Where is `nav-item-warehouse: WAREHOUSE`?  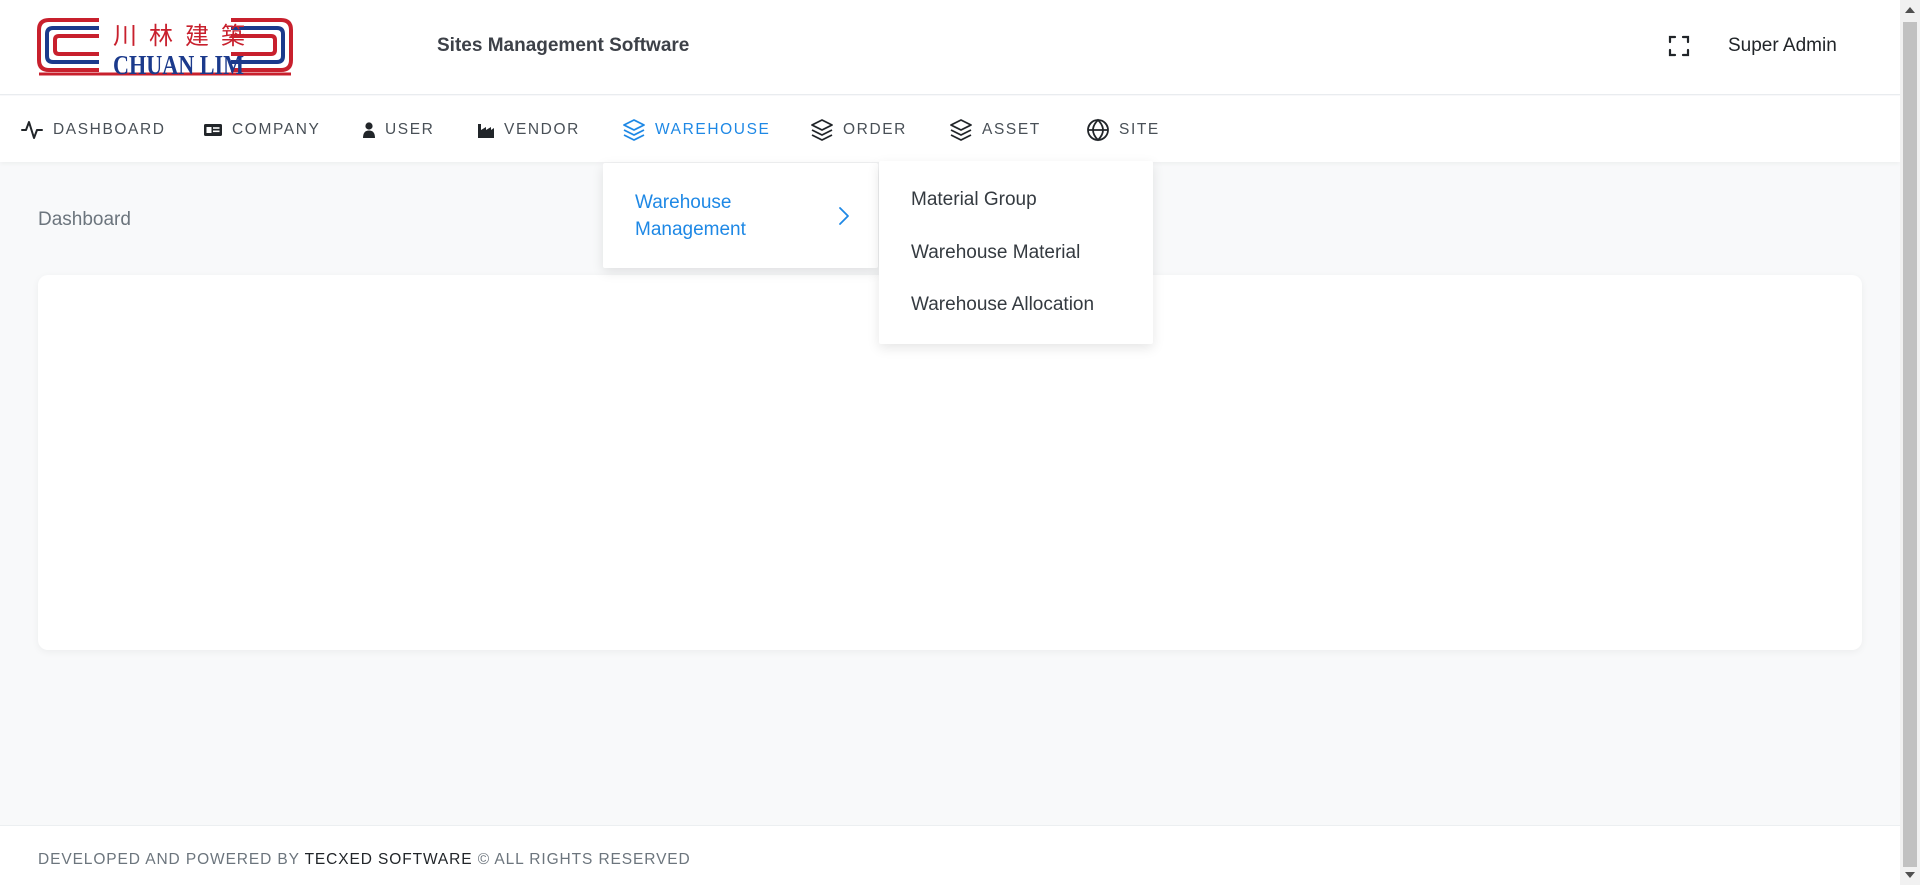 nav-item-warehouse: WAREHOUSE is located at coordinates (696, 130).